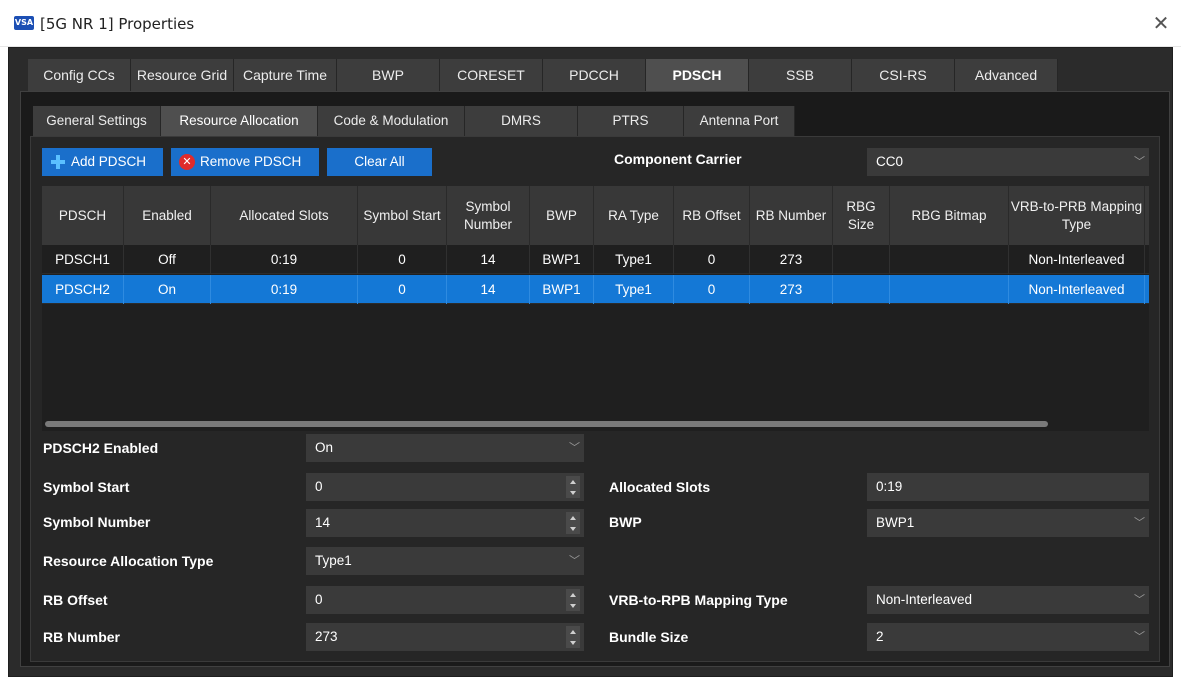 The image size is (1181, 684). What do you see at coordinates (521, 121) in the screenshot?
I see `tab-dmrs: DMRS` at bounding box center [521, 121].